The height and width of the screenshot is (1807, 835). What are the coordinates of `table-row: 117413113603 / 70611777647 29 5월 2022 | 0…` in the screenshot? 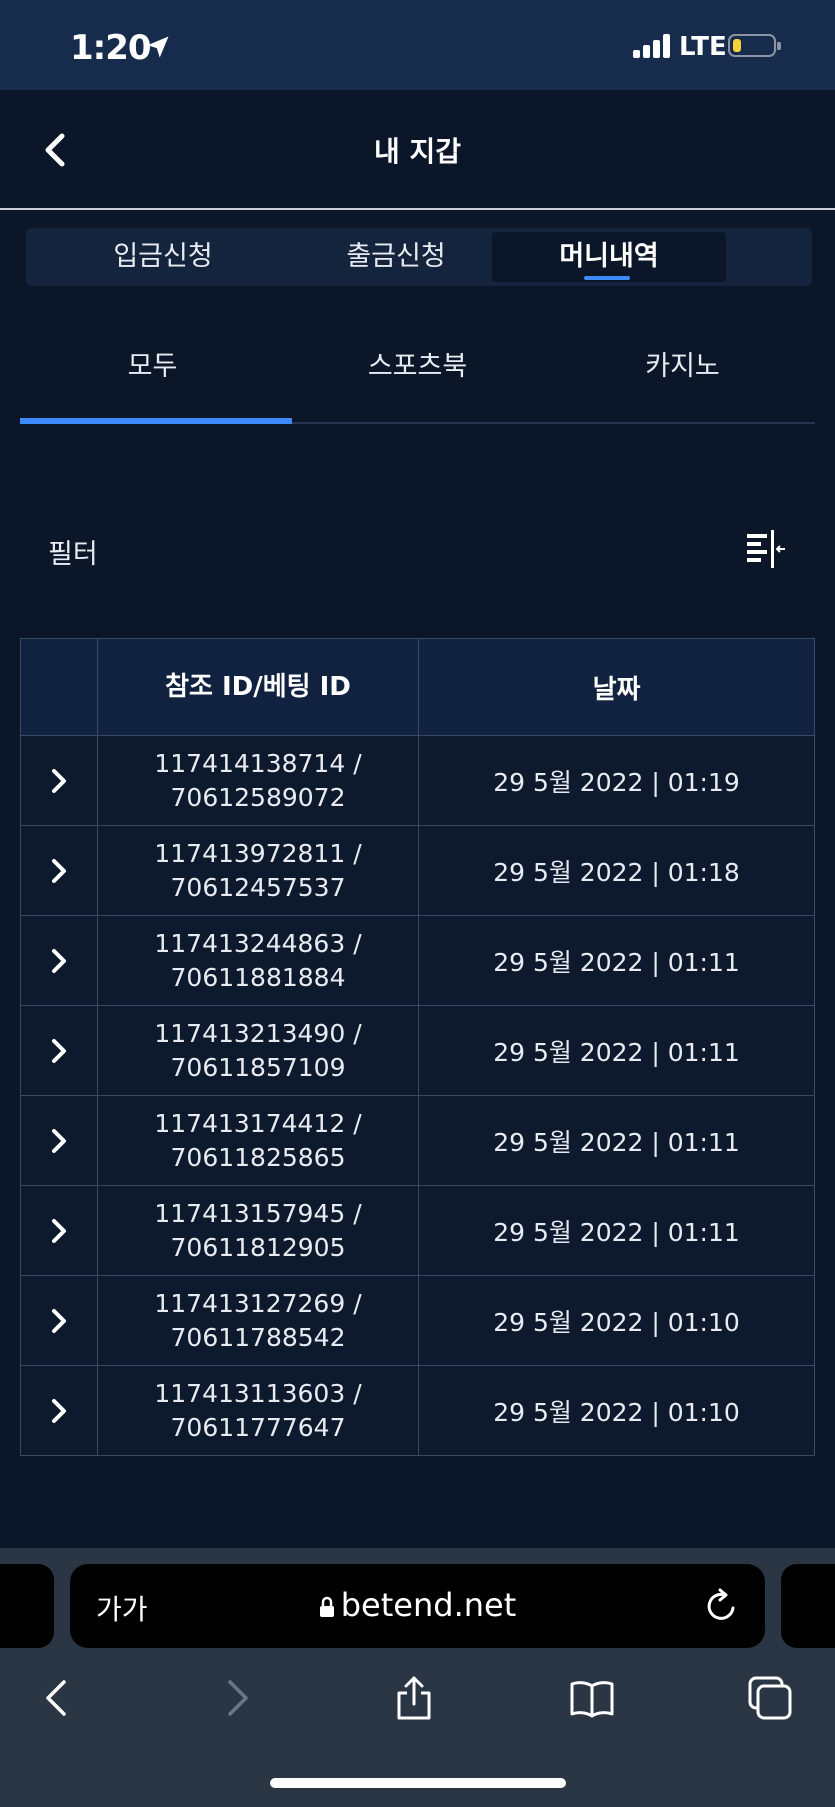 It's located at (417, 1410).